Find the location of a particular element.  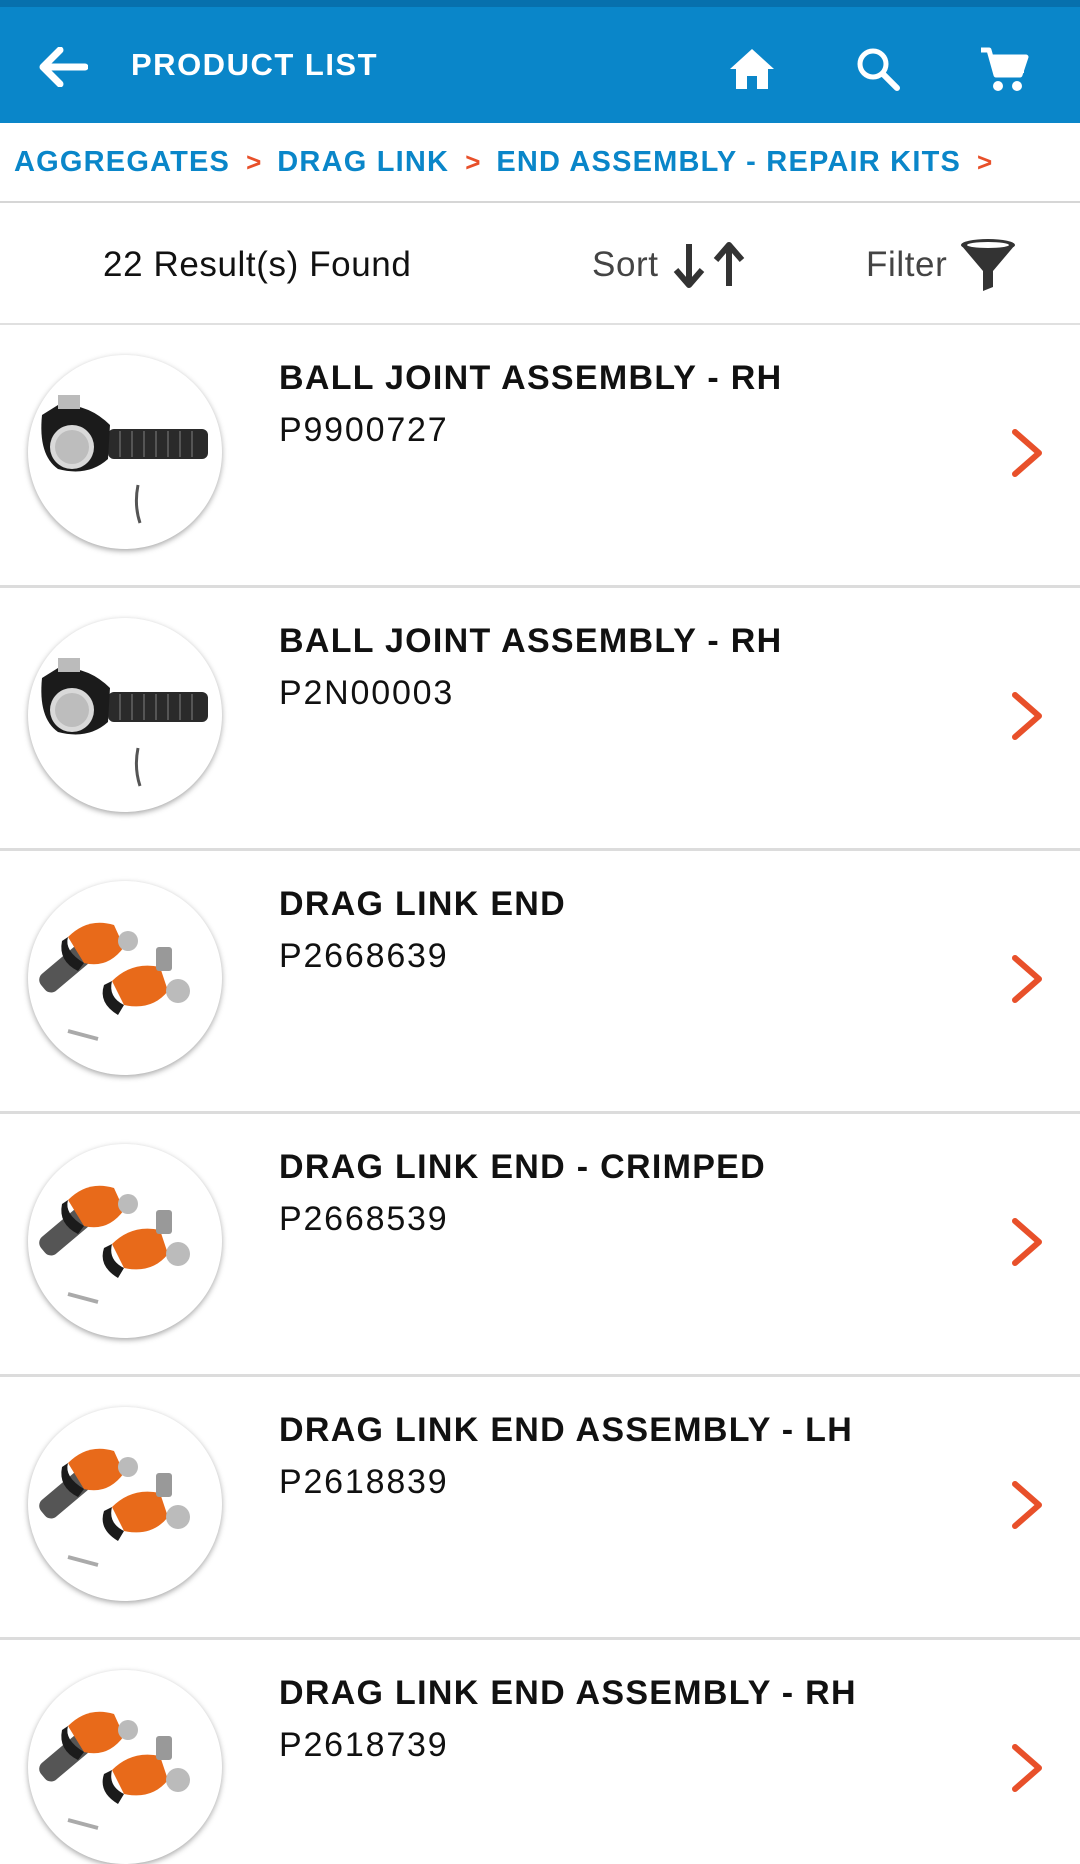

search-button is located at coordinates (878, 69).